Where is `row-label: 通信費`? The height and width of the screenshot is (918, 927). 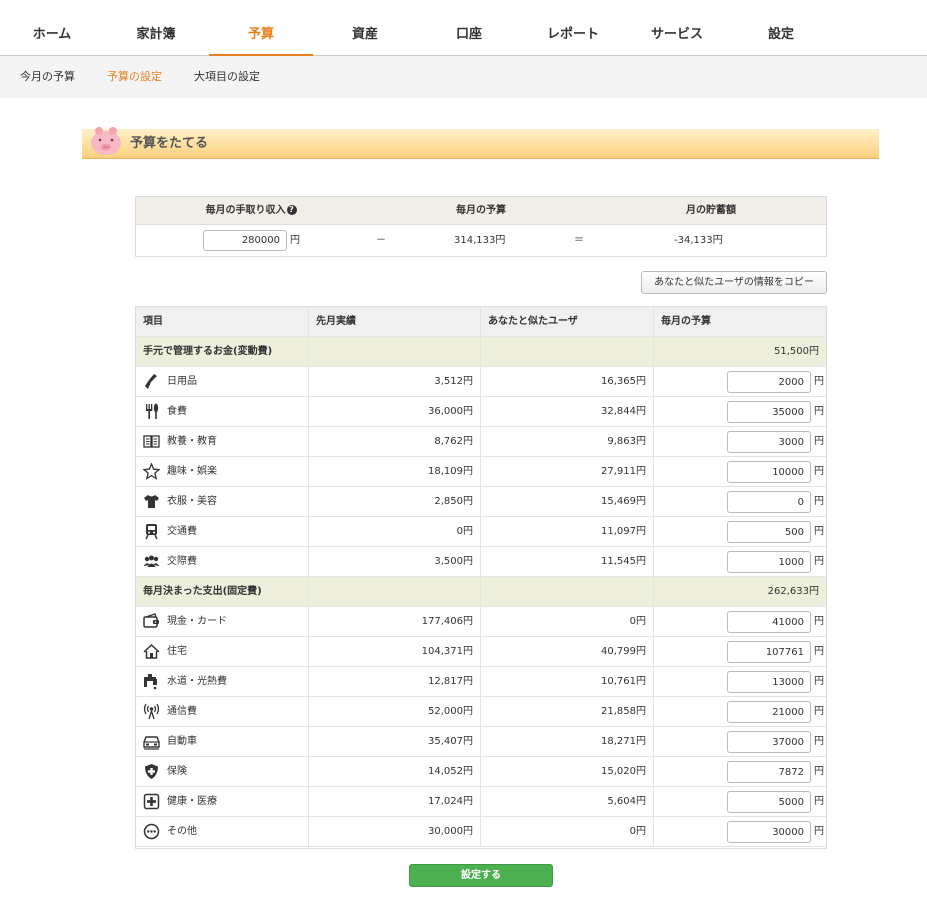 row-label: 通信費 is located at coordinates (182, 711).